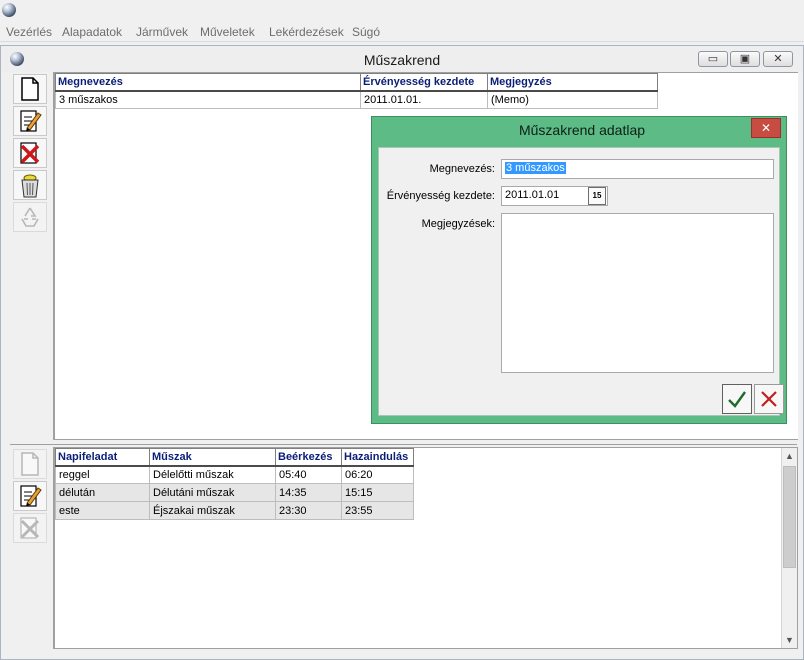 Image resolution: width=804 pixels, height=660 pixels. I want to click on menu-alapadatok: Alapadatok, so click(92, 32).